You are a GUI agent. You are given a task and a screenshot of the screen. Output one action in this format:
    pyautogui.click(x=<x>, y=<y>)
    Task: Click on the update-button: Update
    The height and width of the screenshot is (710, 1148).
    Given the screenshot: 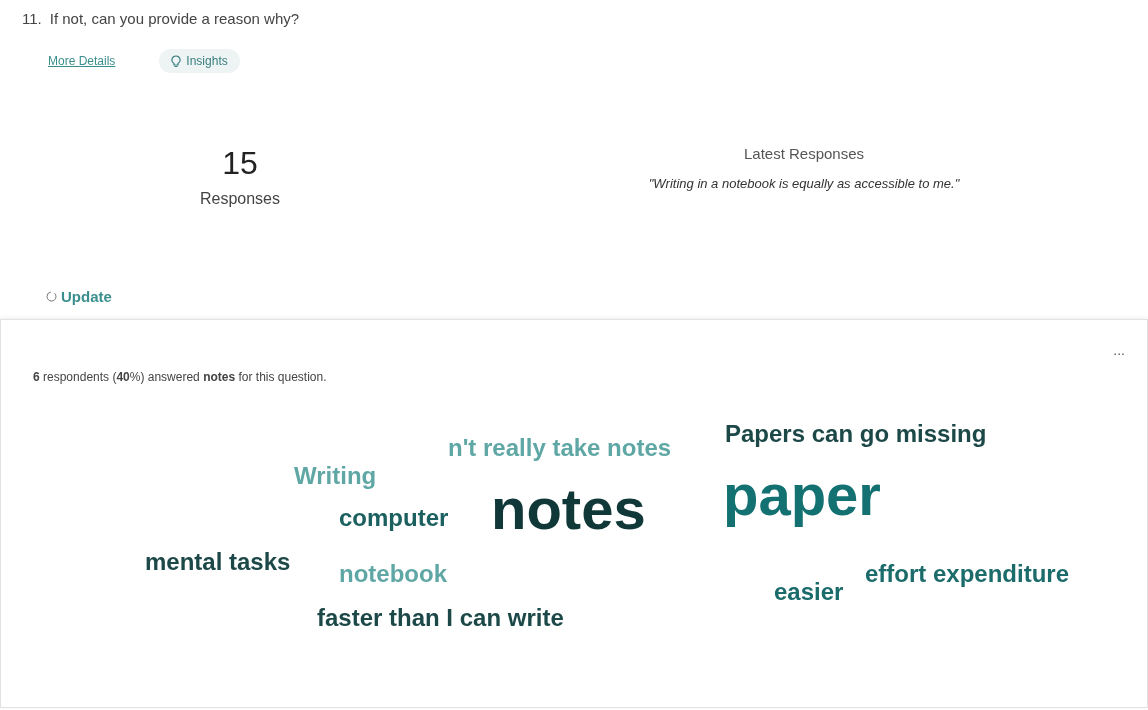 What is the action you would take?
    pyautogui.click(x=79, y=296)
    